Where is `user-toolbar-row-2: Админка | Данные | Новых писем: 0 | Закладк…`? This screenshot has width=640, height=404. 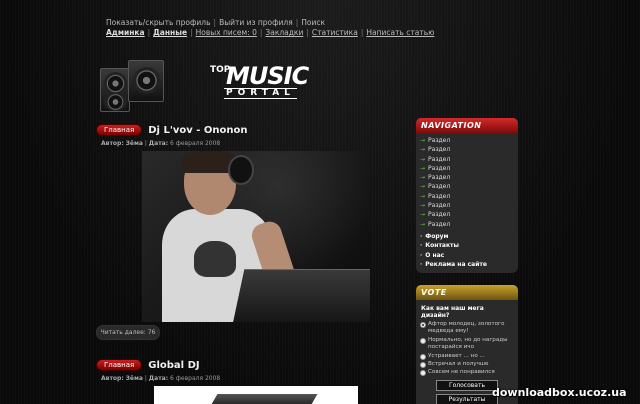 user-toolbar-row-2: Админка | Данные | Новых писем: 0 | Закладк… is located at coordinates (270, 33).